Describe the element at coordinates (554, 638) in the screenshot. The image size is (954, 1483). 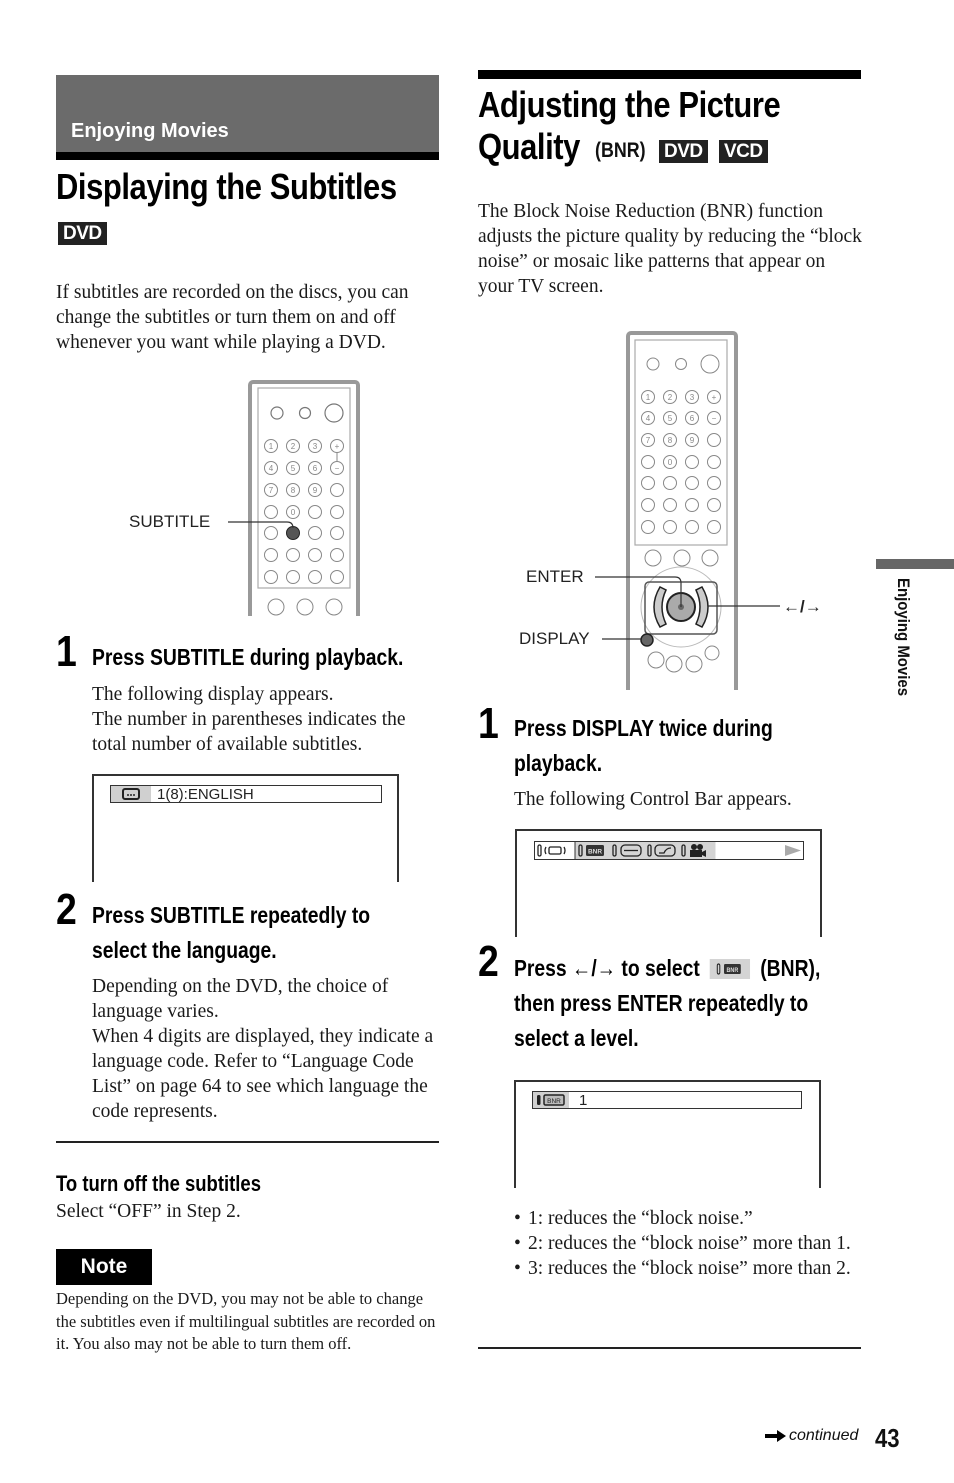
I see `display-callout-label: DISPLAY` at that location.